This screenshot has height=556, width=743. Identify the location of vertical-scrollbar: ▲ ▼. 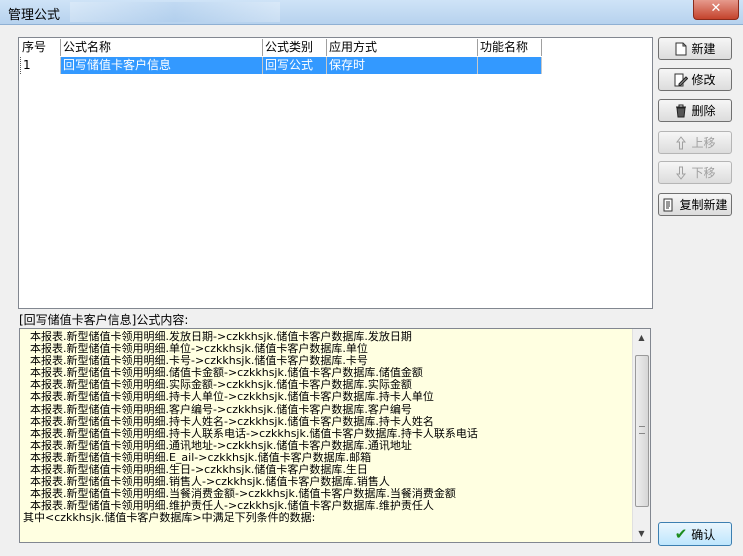
(641, 435).